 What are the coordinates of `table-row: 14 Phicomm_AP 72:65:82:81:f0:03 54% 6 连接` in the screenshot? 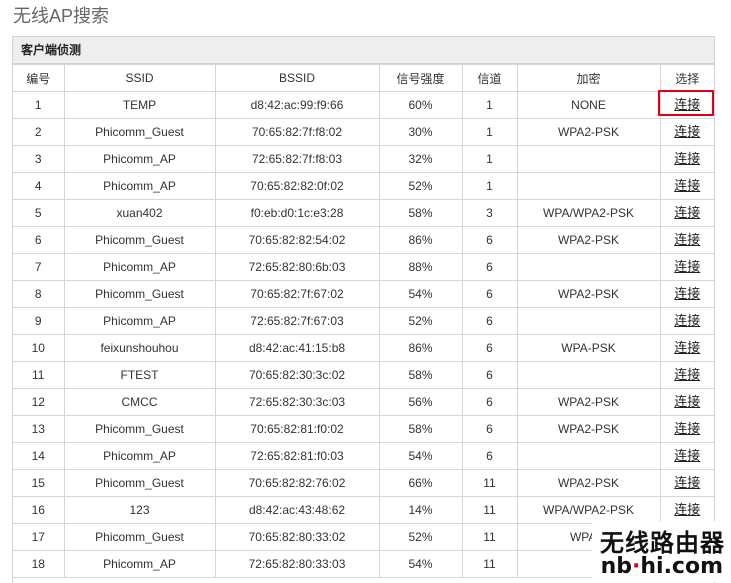 It's located at (363, 456).